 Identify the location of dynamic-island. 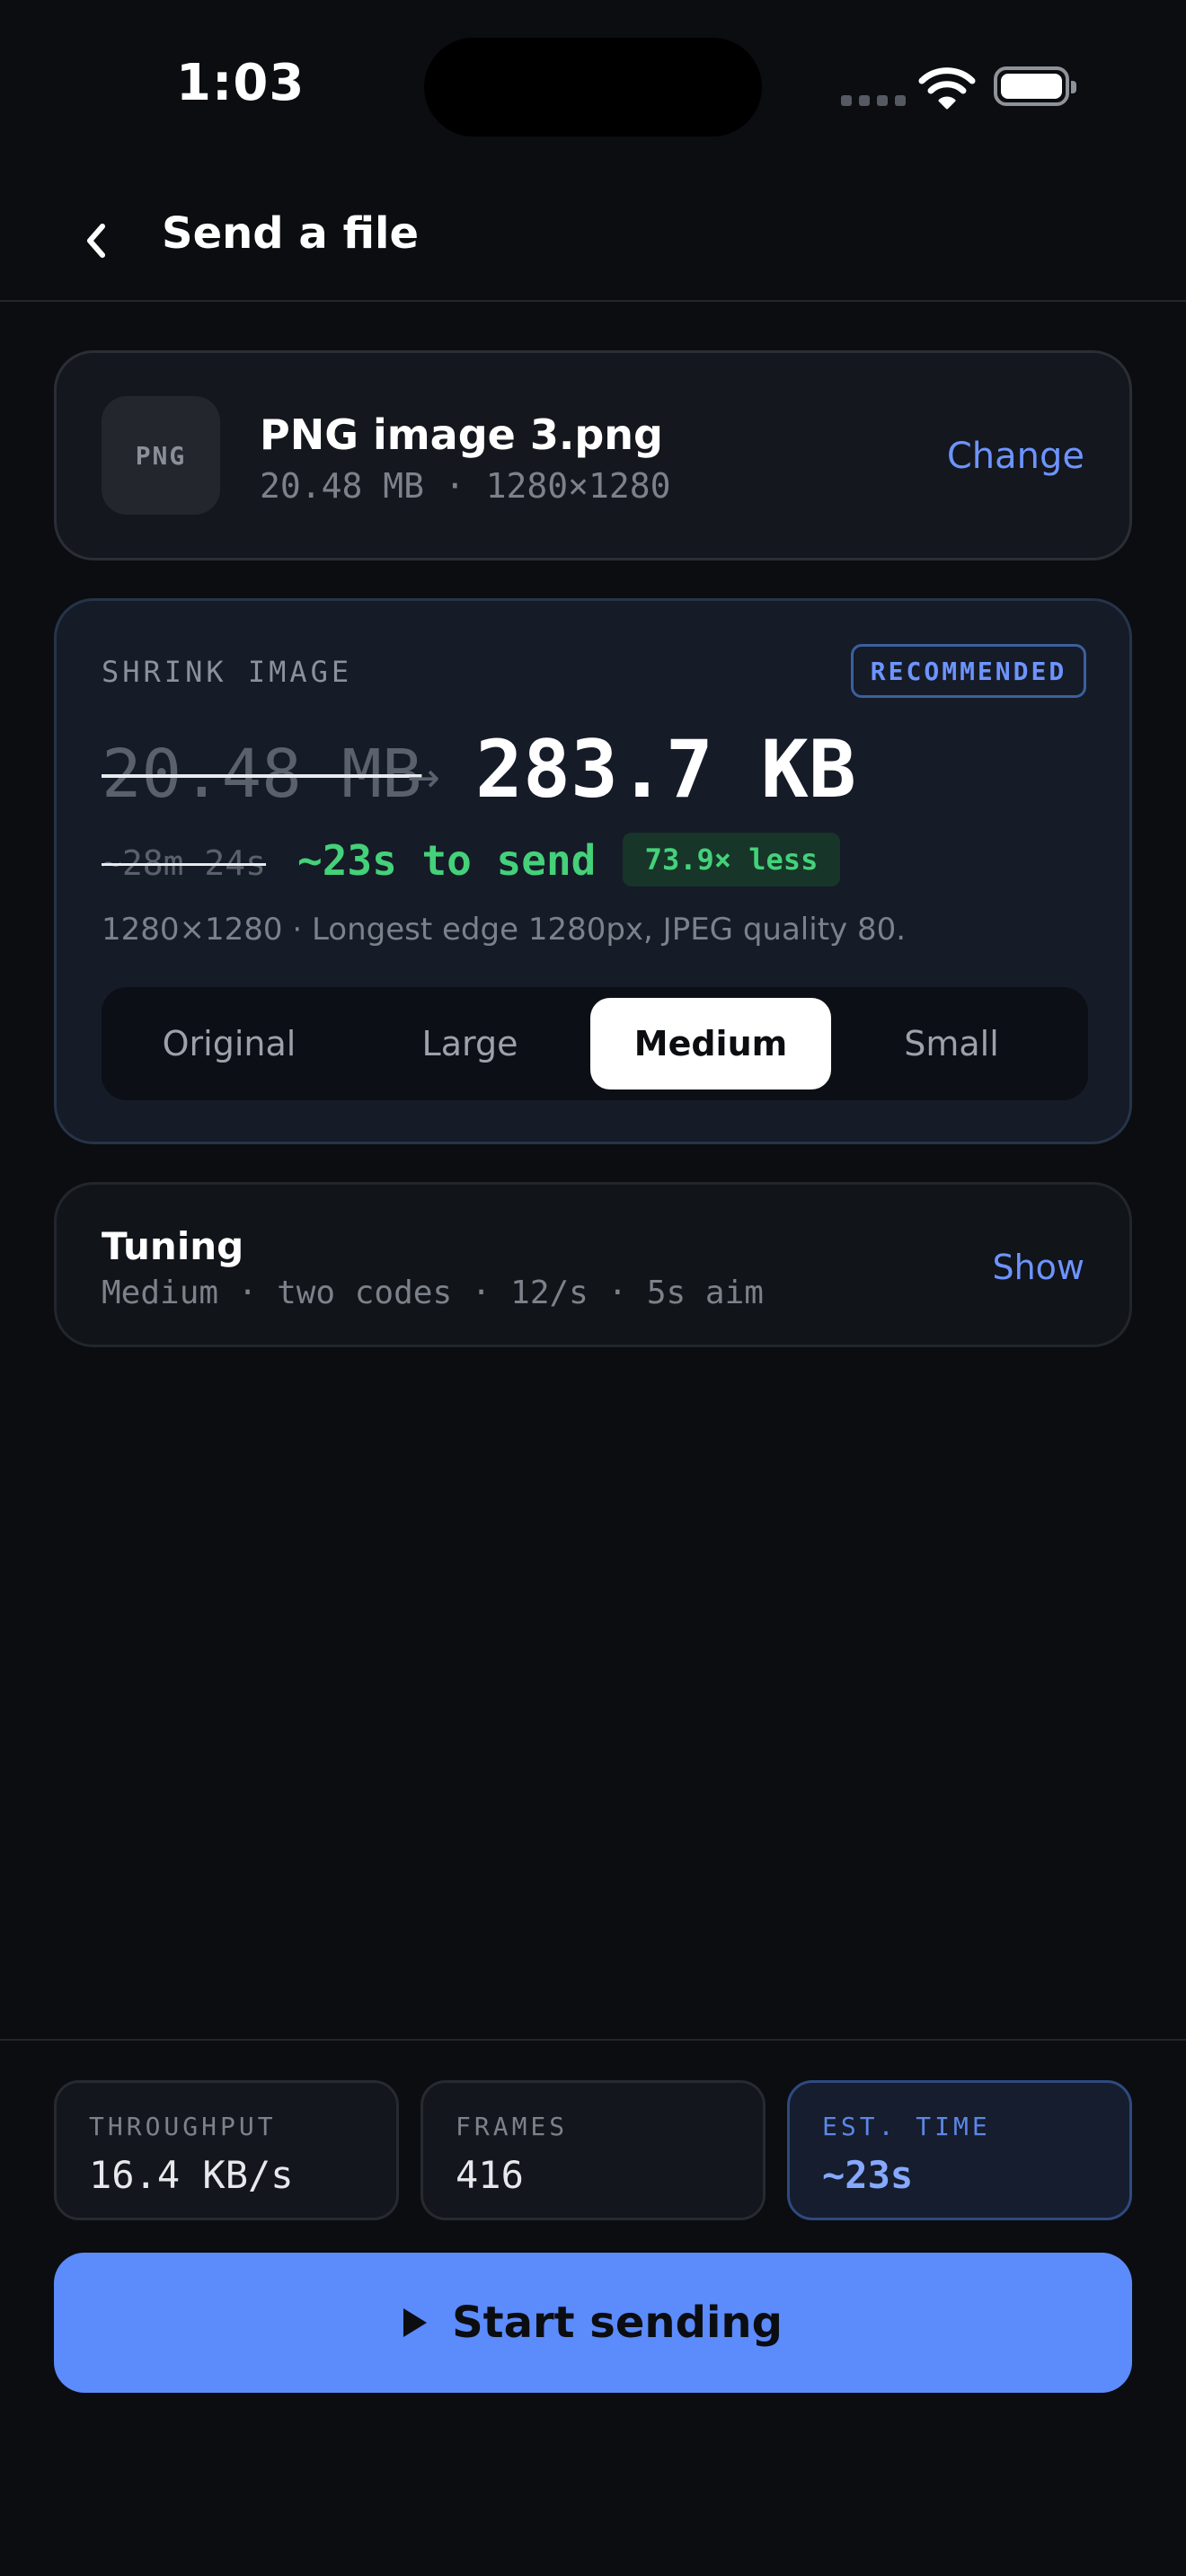
(593, 87).